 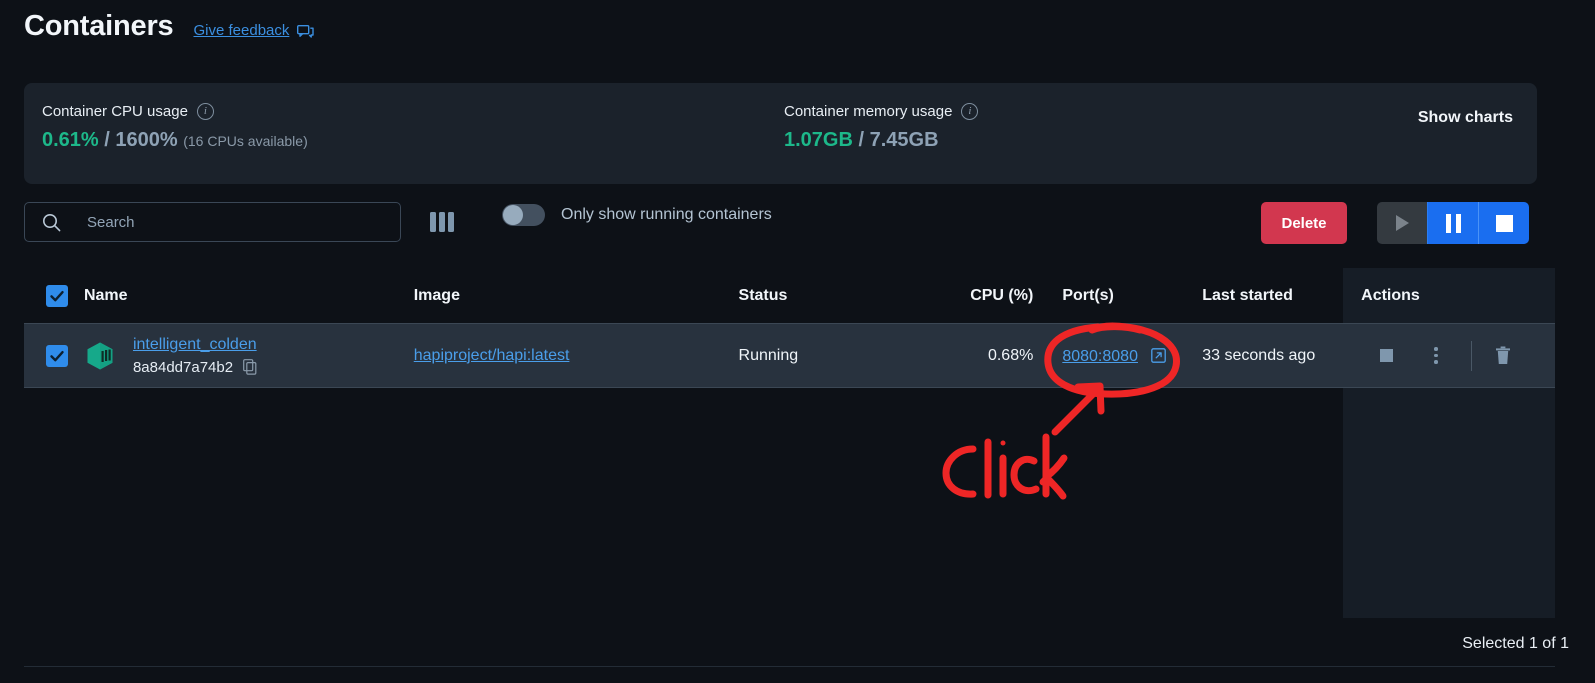 I want to click on search-icon, so click(x=51, y=222).